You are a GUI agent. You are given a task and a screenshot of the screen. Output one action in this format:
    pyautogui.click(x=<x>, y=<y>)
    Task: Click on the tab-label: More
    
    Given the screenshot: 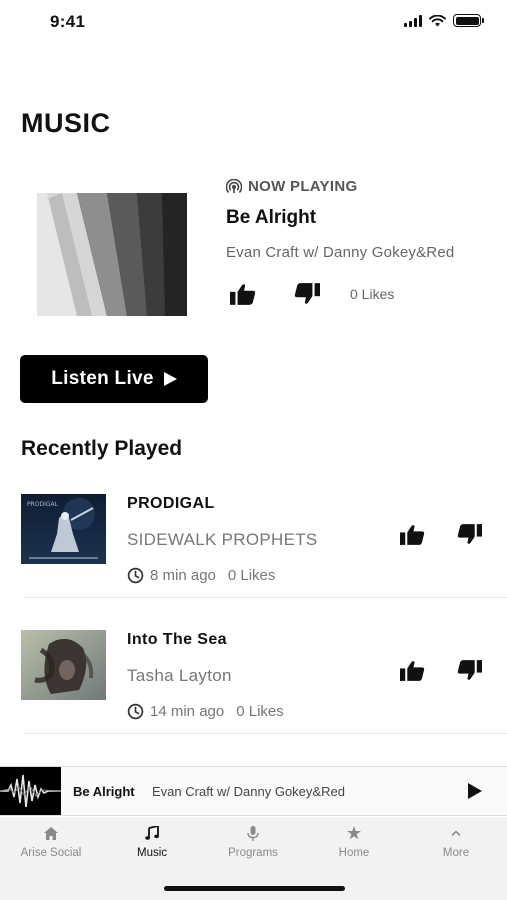 What is the action you would take?
    pyautogui.click(x=456, y=853)
    